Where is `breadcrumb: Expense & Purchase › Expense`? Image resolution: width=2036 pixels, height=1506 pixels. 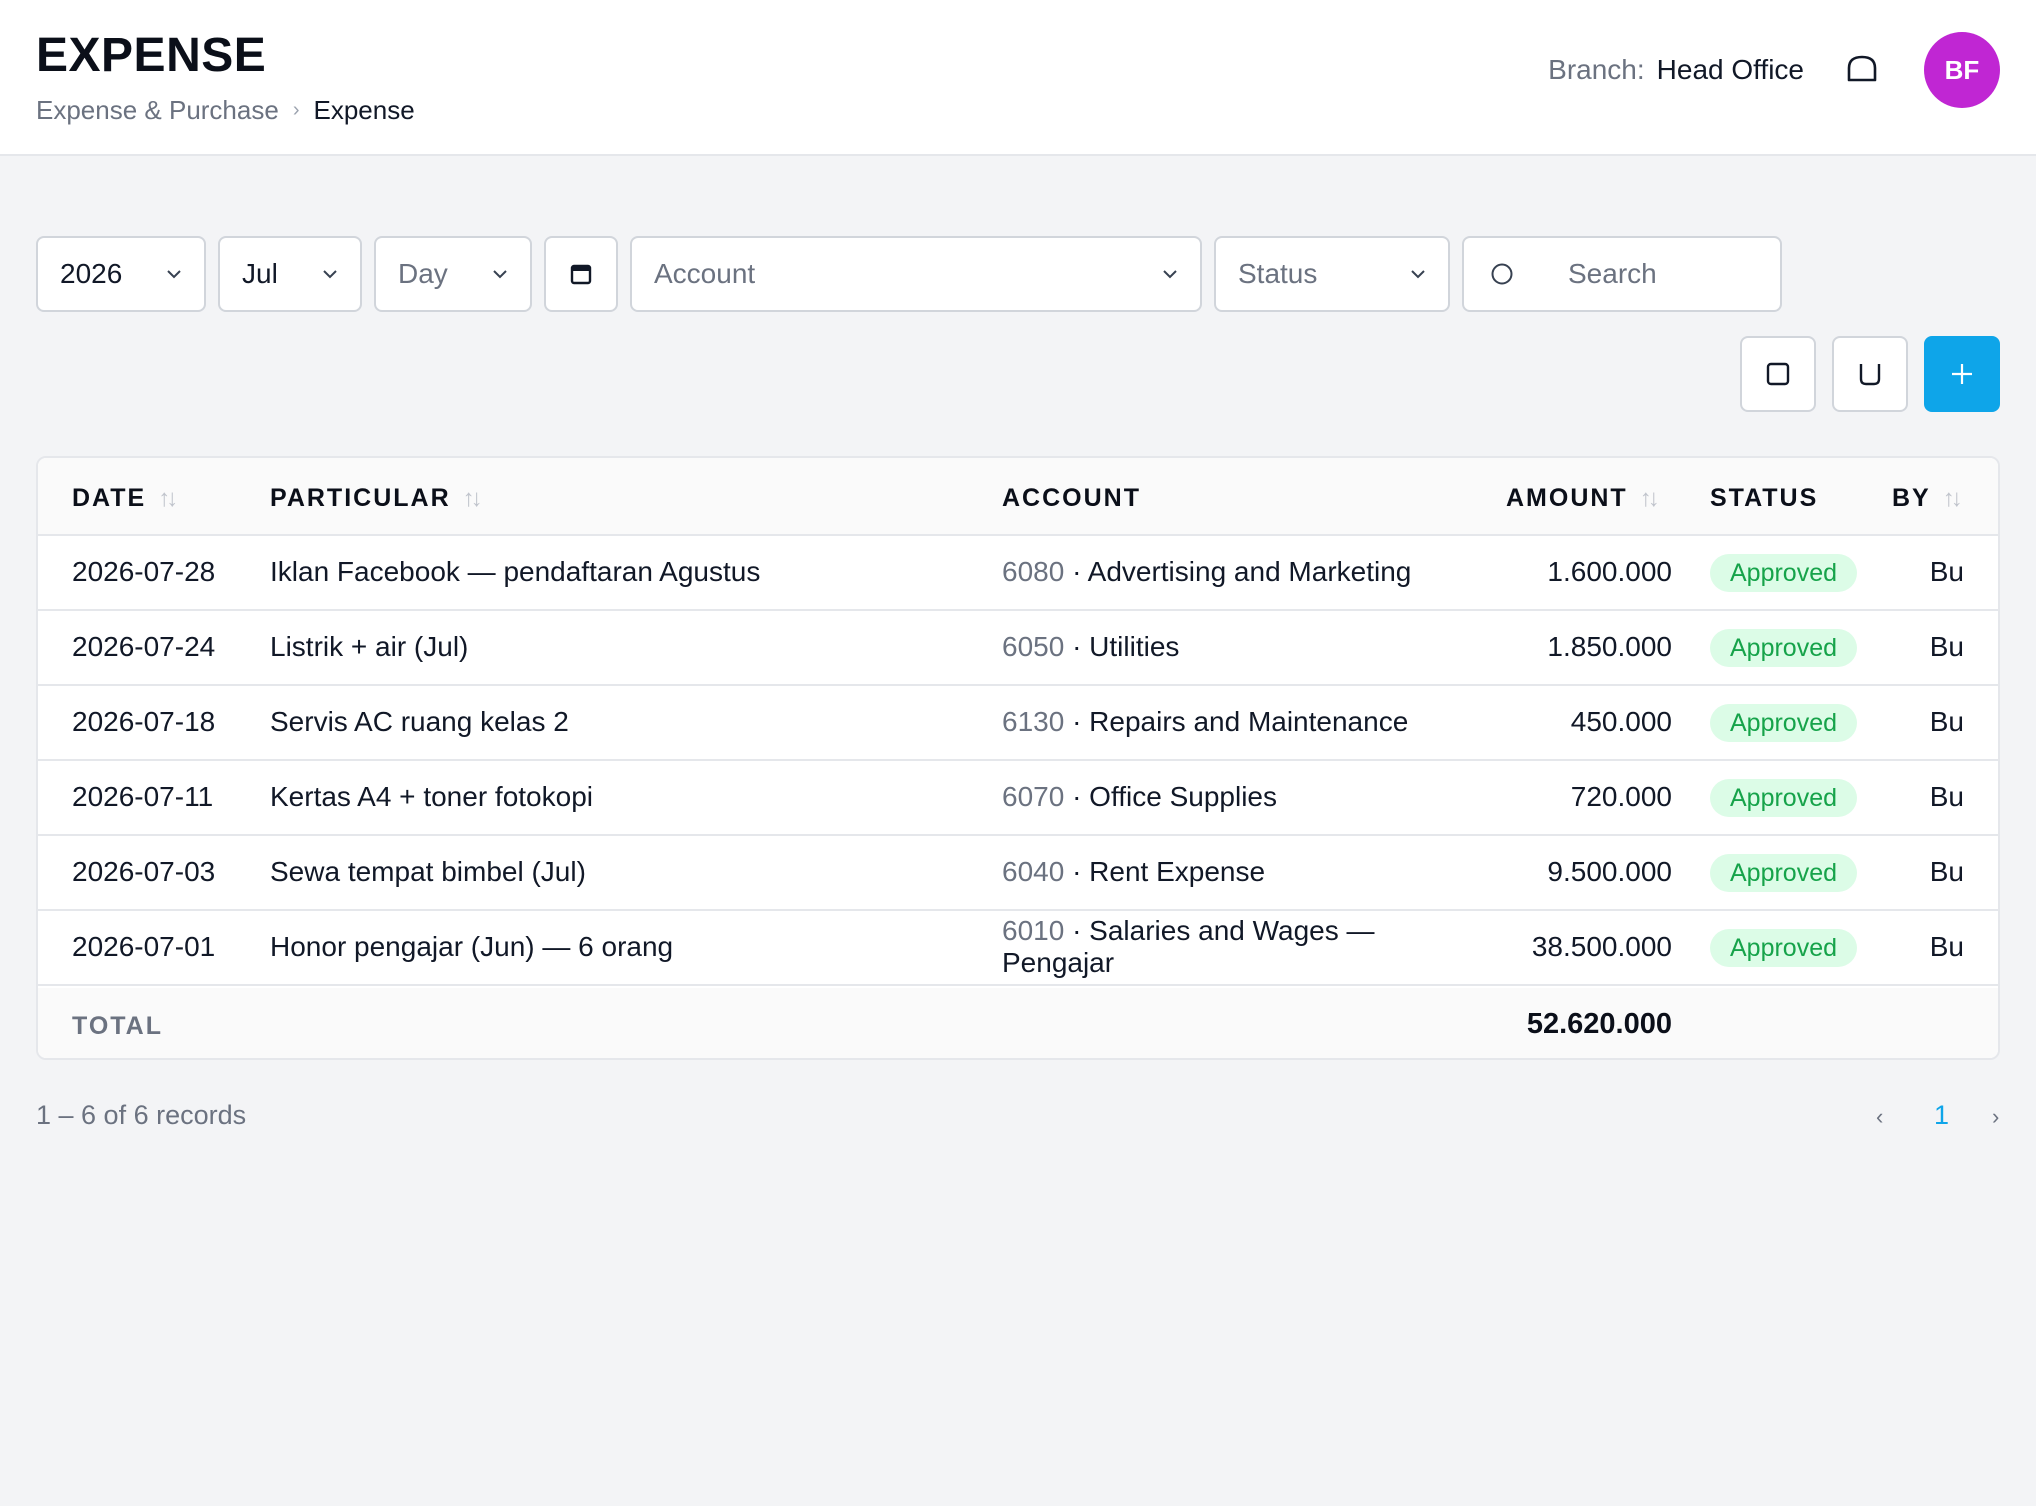 breadcrumb: Expense & Purchase › Expense is located at coordinates (225, 110).